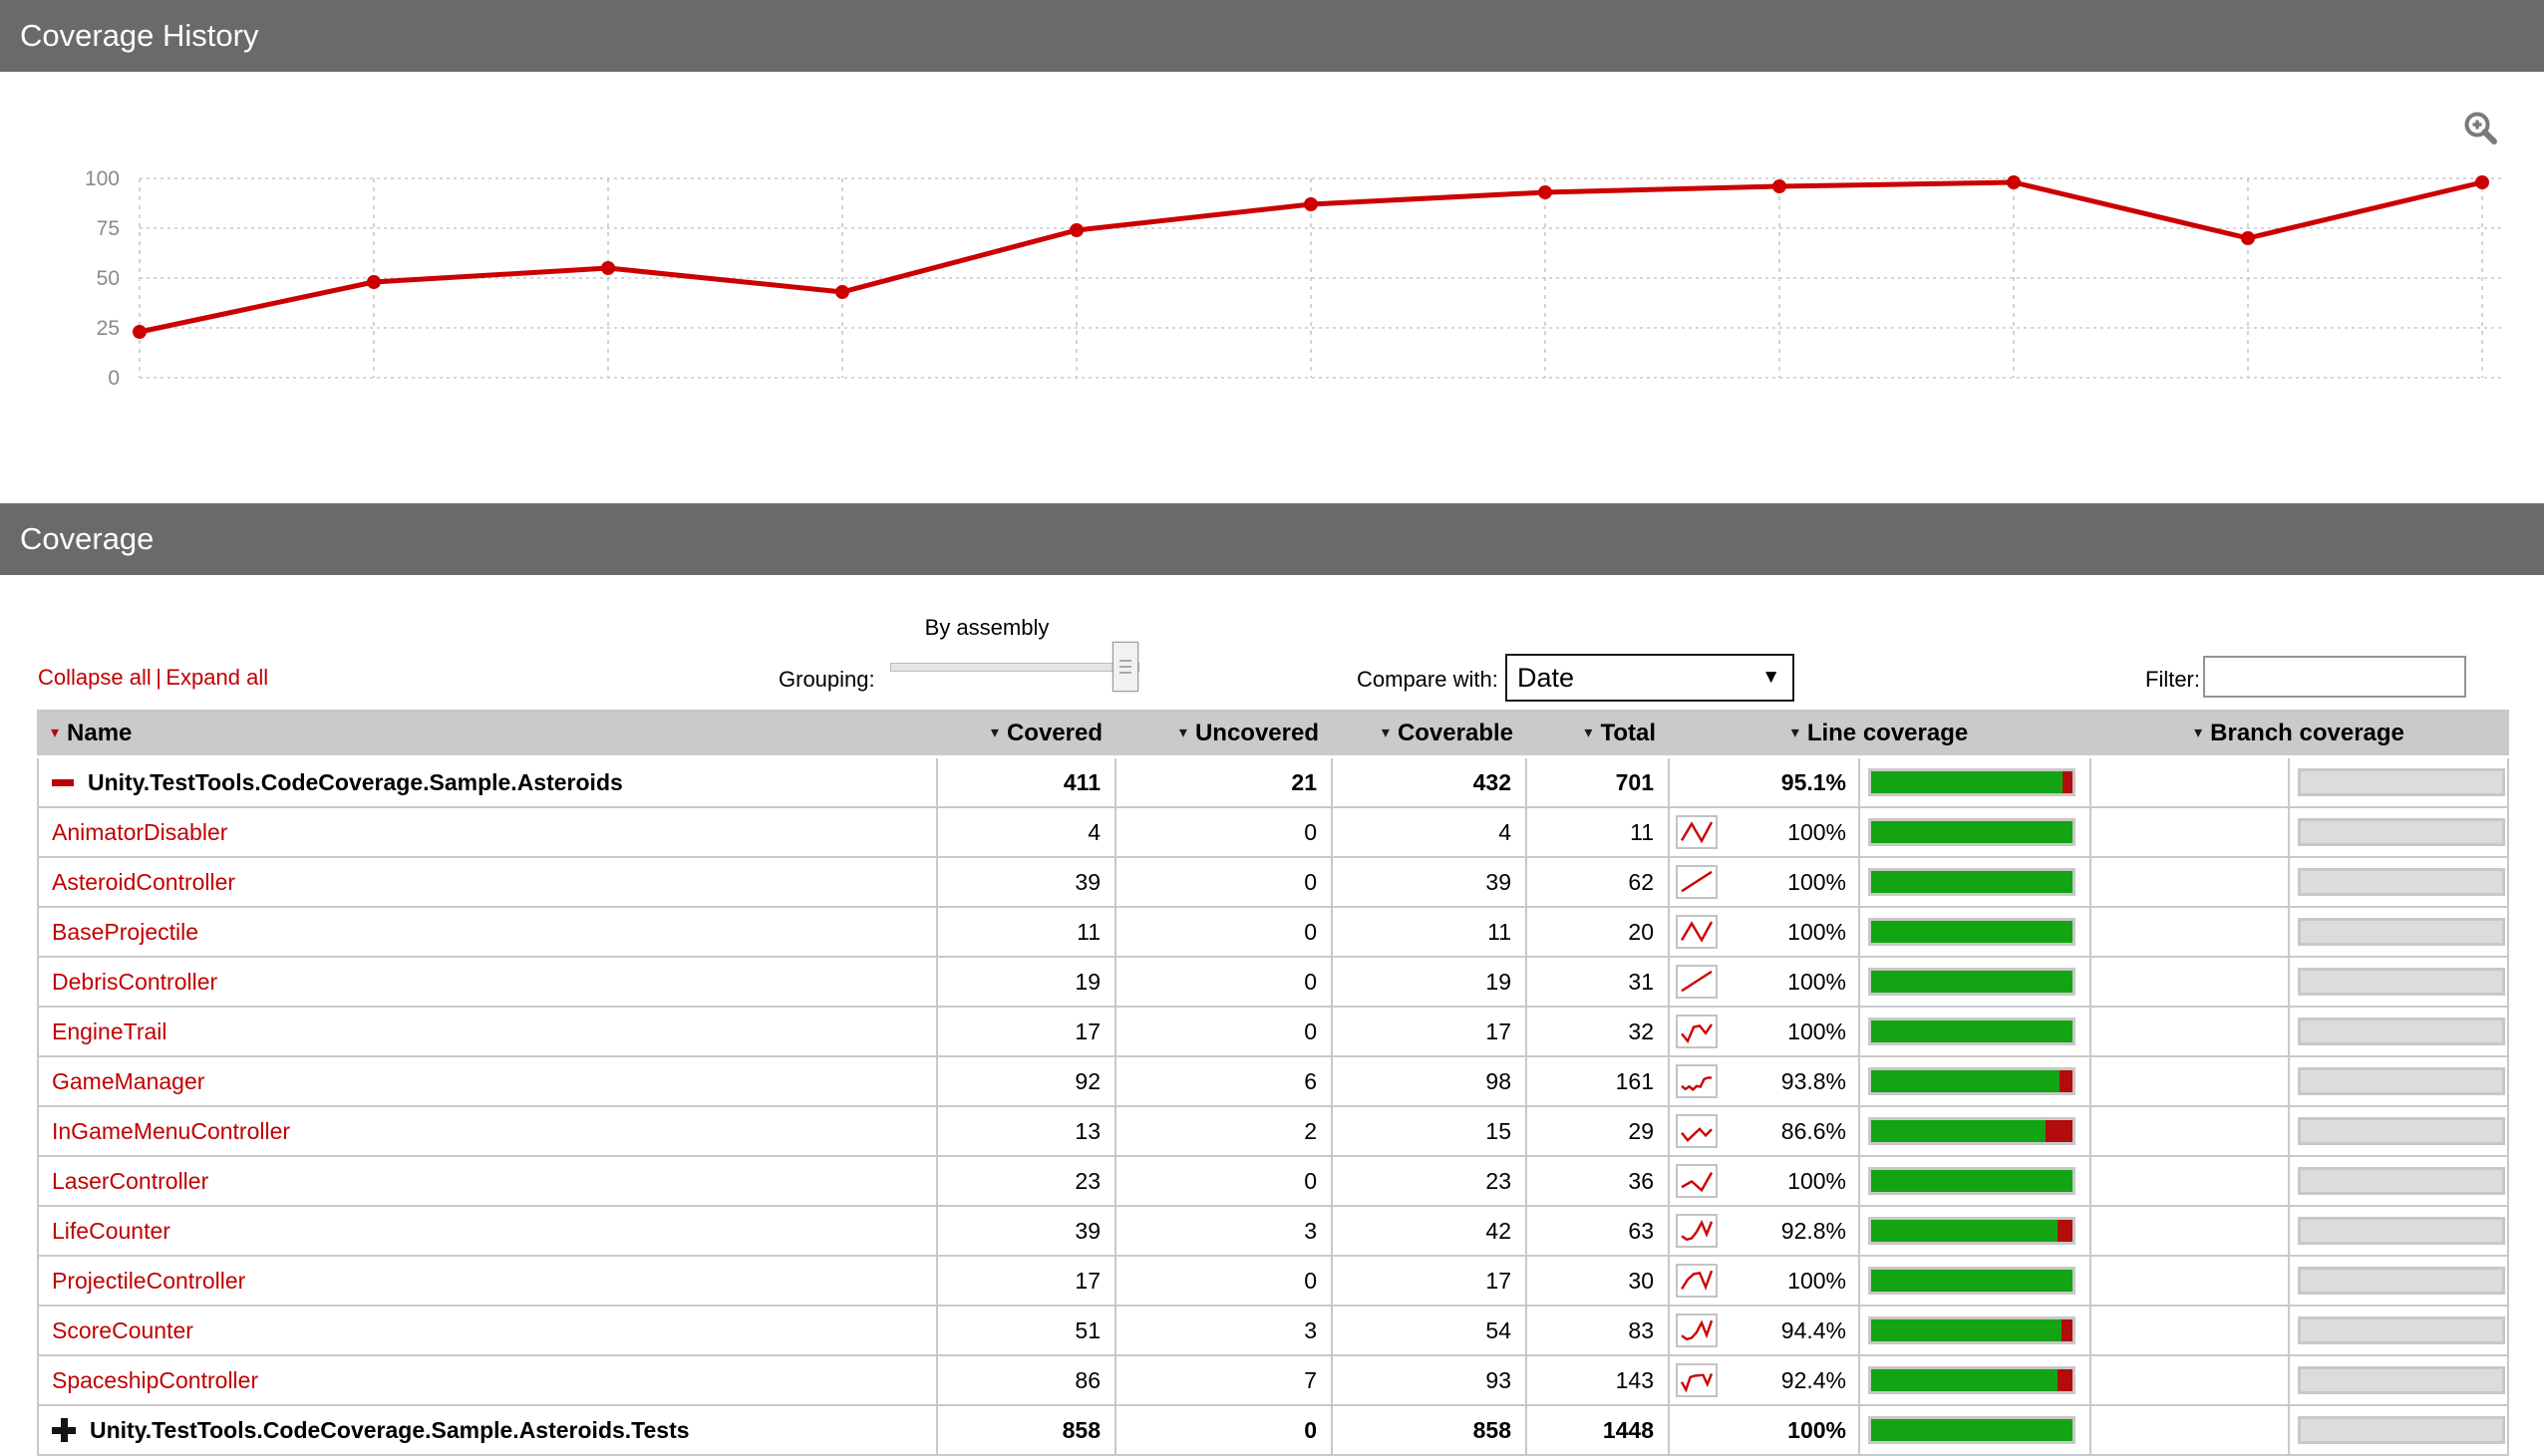  I want to click on class-name-link: ProjectileController, so click(149, 1282).